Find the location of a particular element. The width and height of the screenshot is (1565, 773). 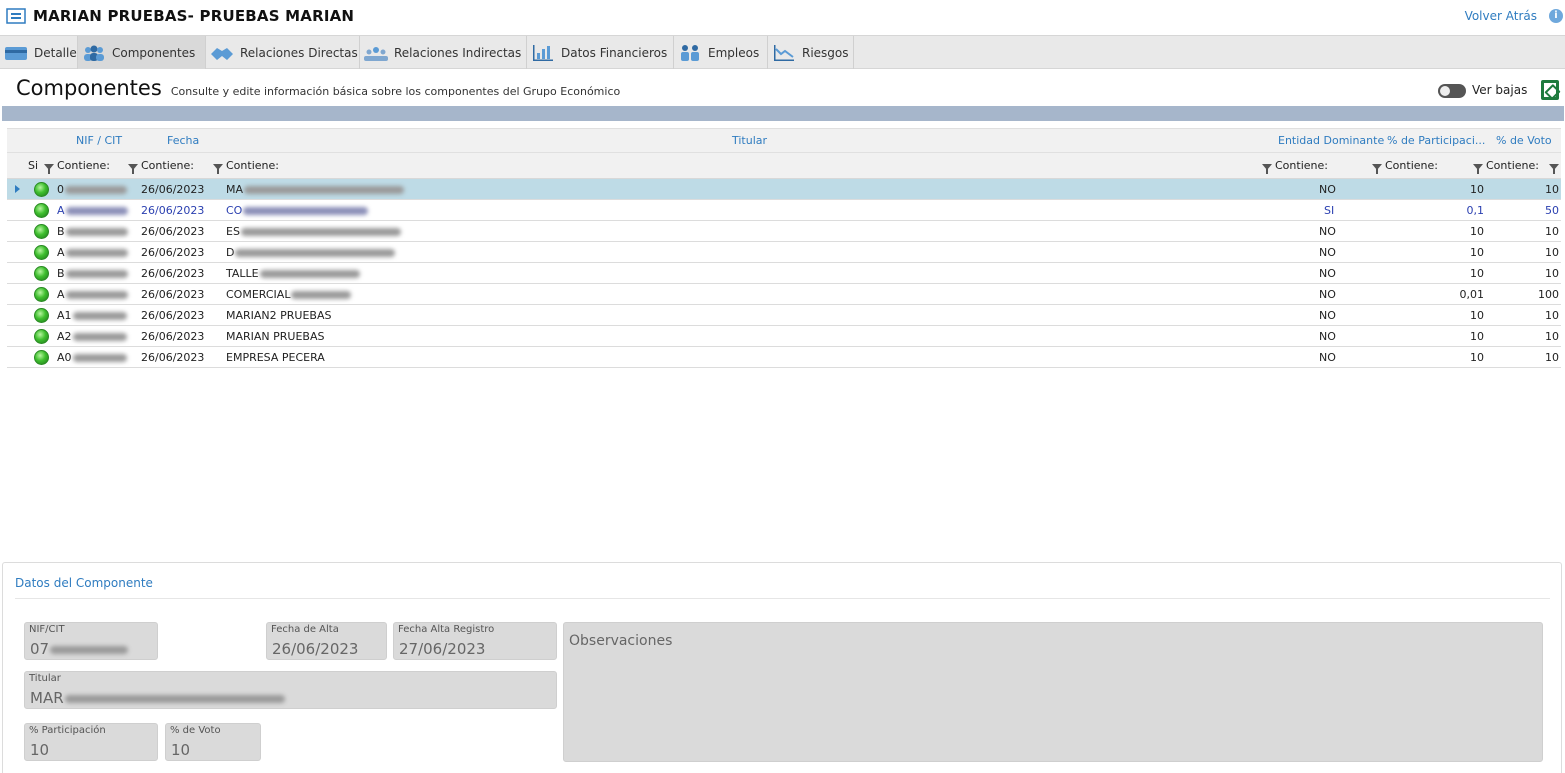

titular-field: Titular MAR is located at coordinates (290, 690).